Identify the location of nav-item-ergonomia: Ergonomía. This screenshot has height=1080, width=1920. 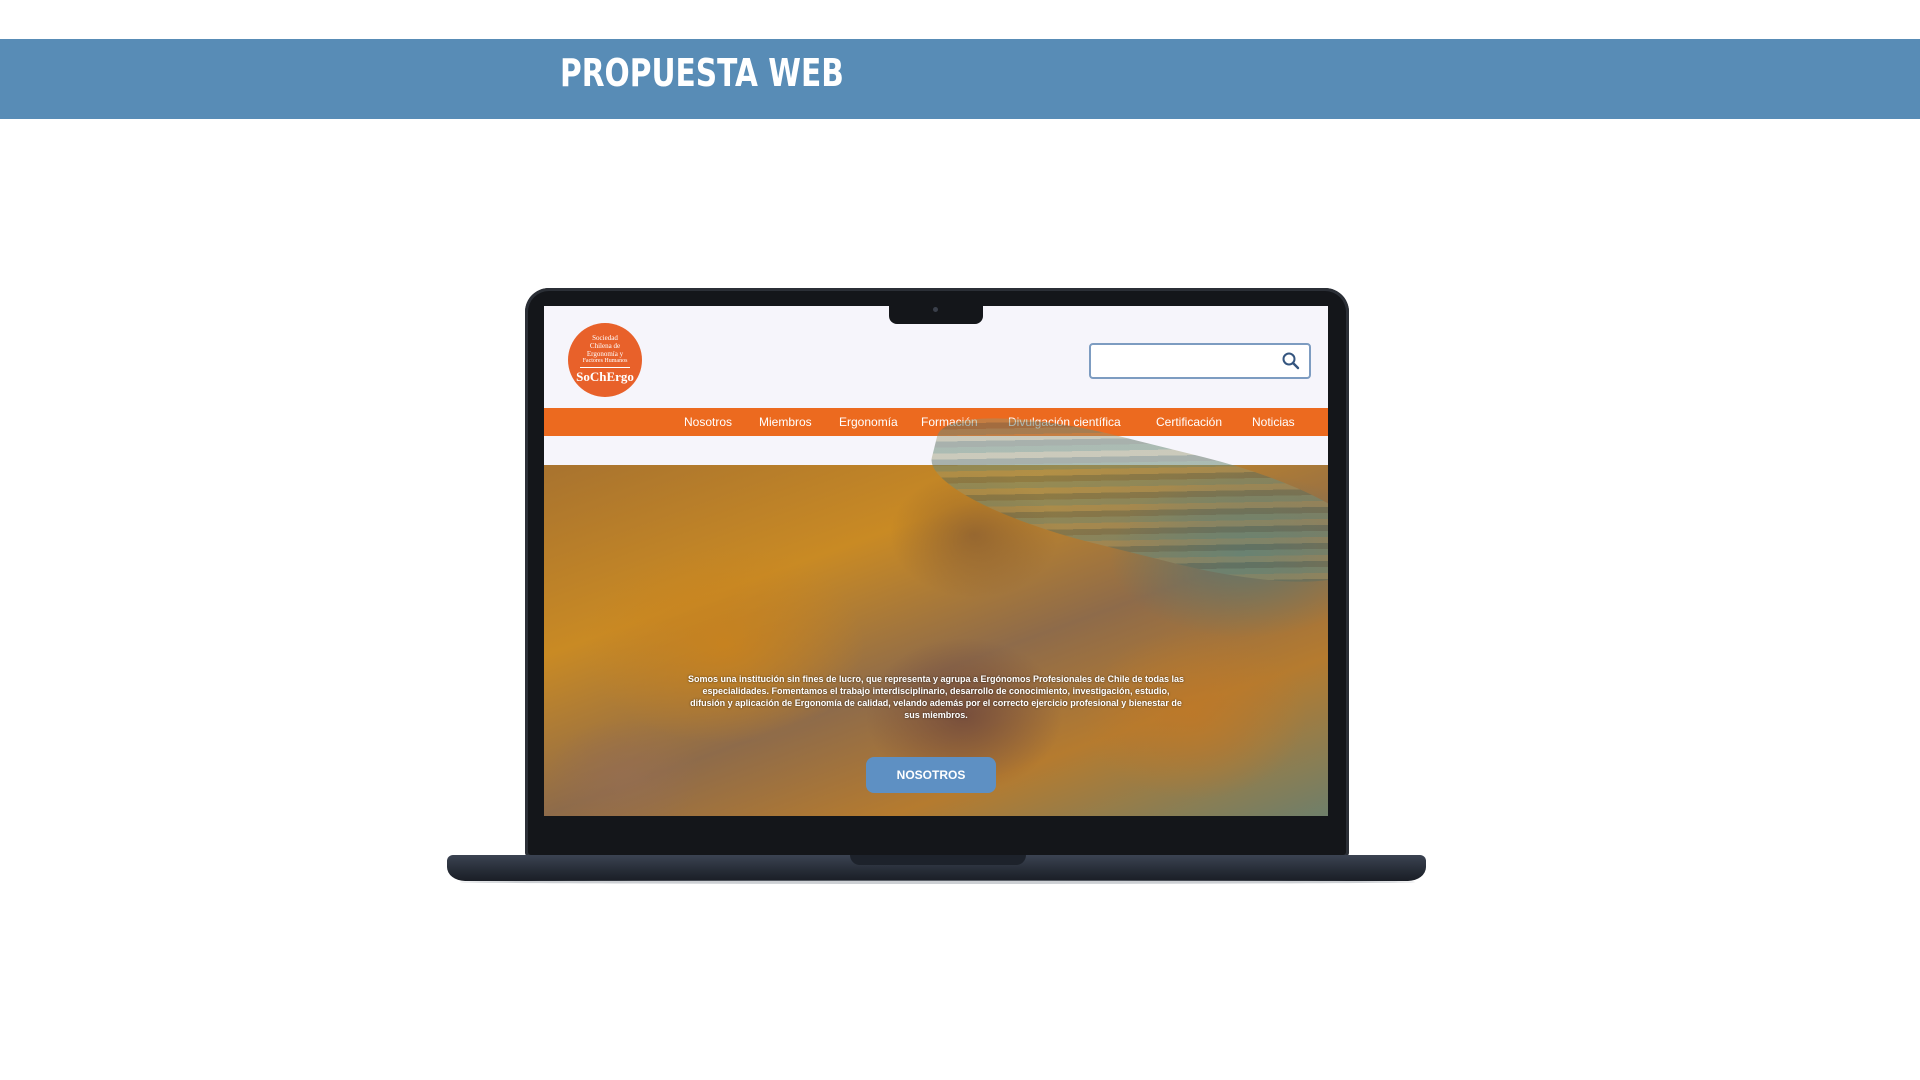
(868, 422).